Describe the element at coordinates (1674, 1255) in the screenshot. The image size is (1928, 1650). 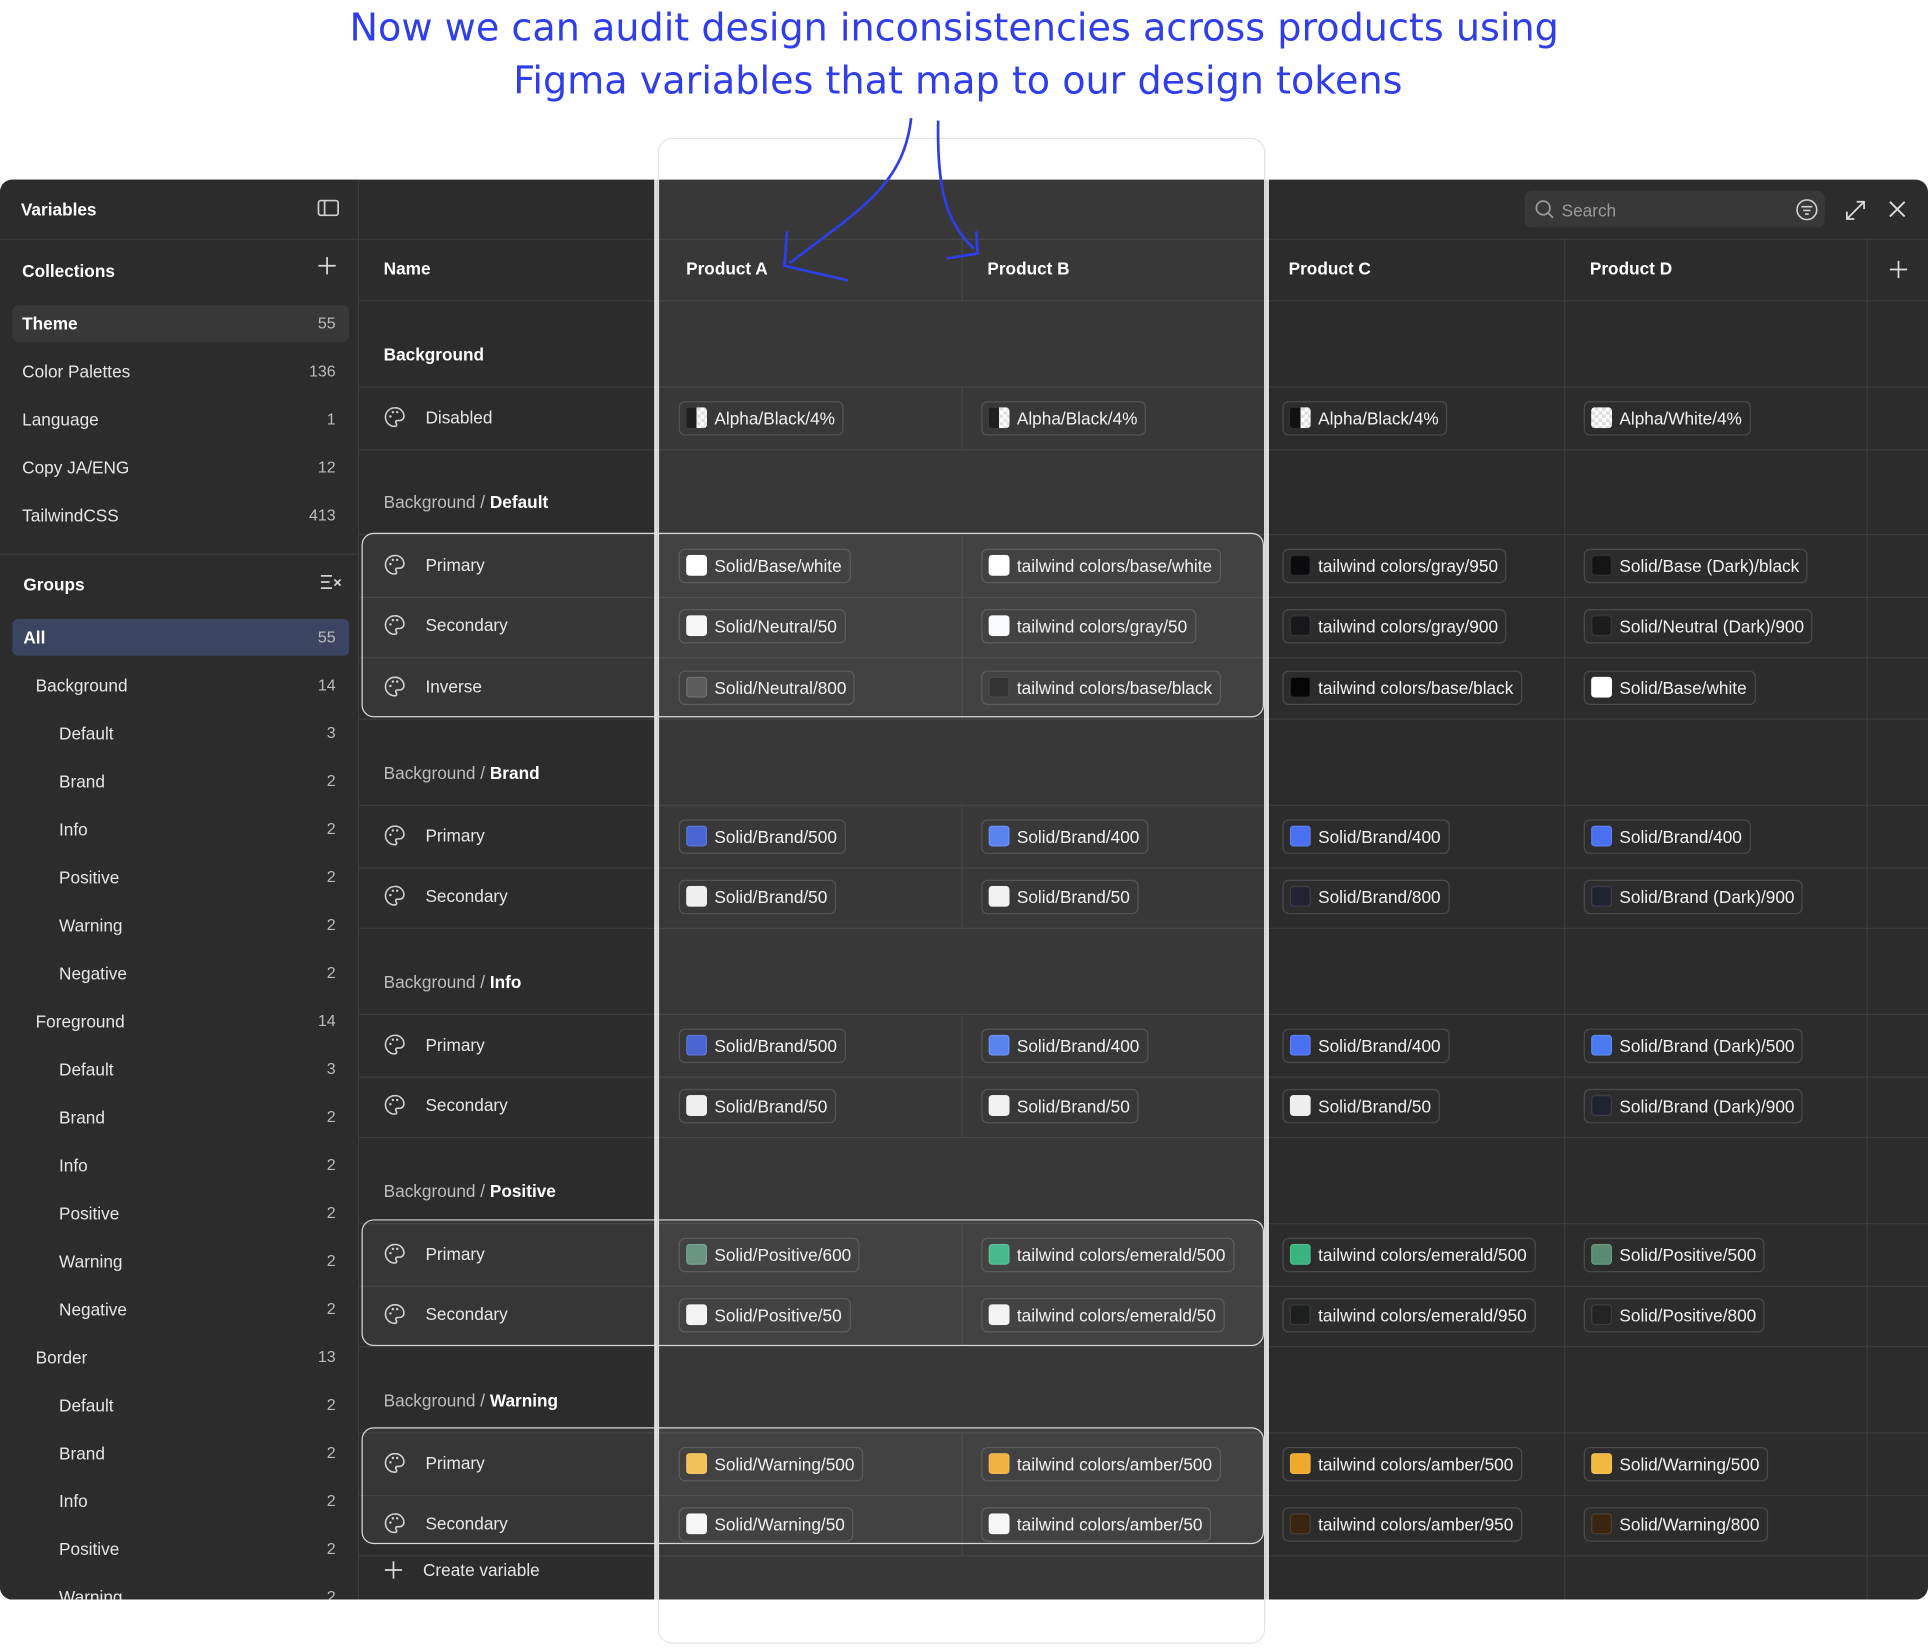
I see `color-value-chip: Solid/Positive/500` at that location.